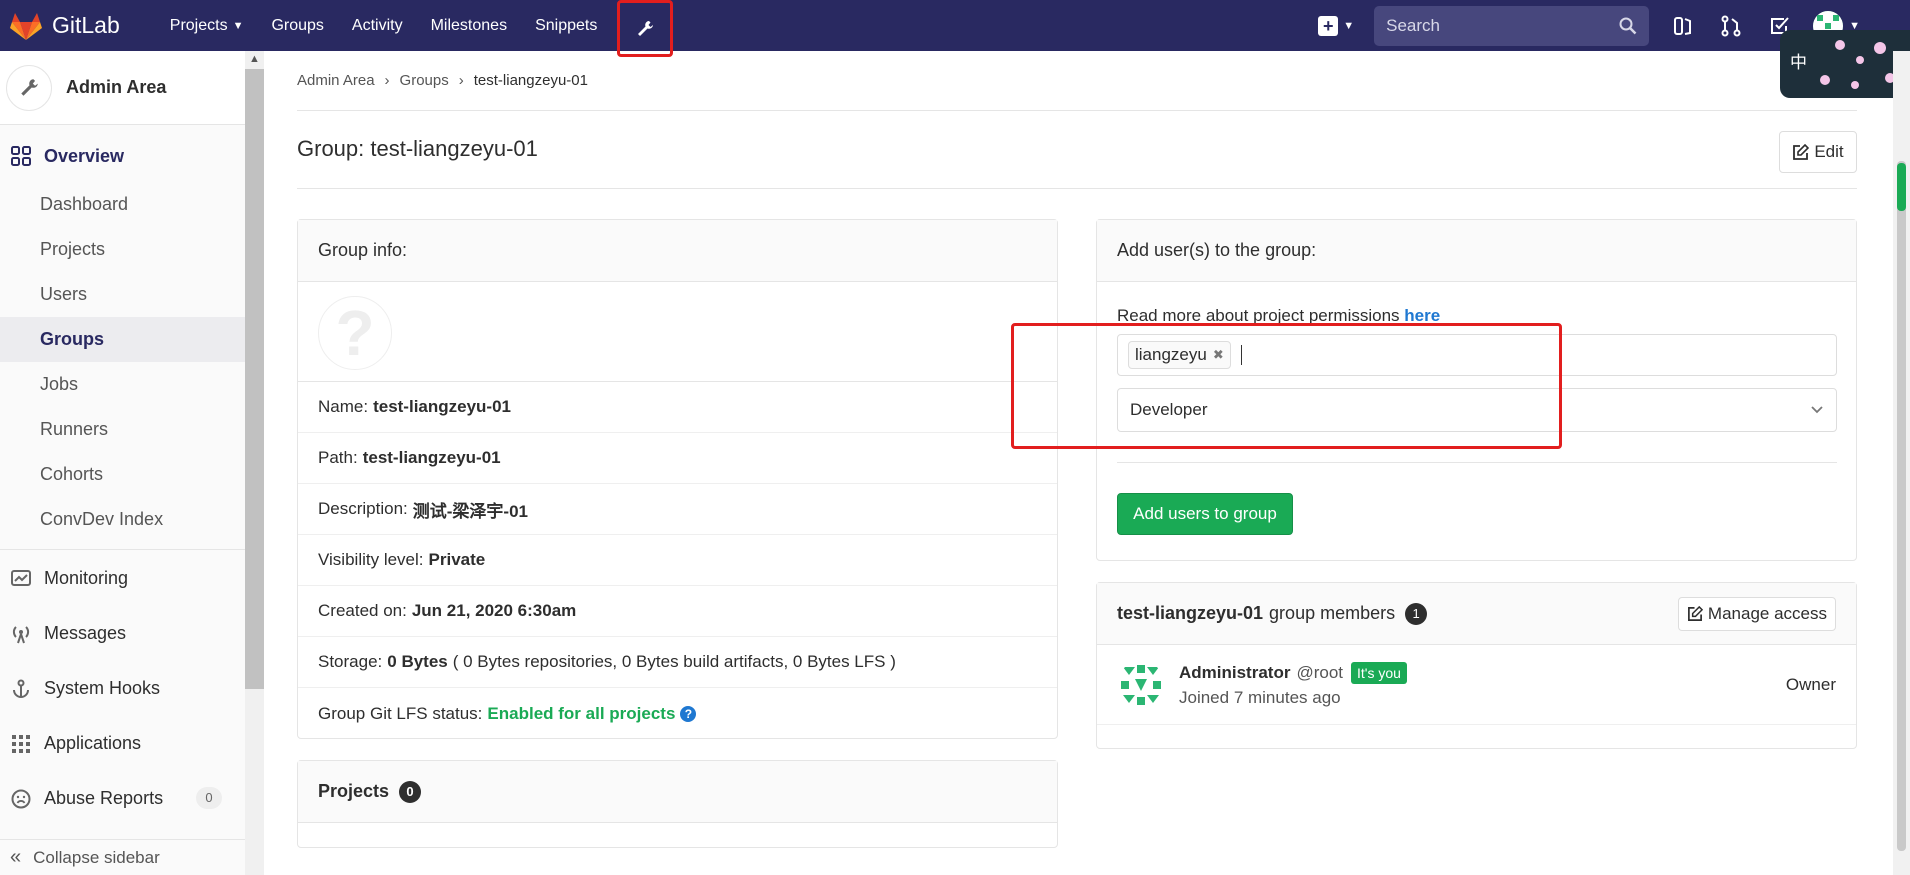  What do you see at coordinates (355, 333) in the screenshot?
I see `group-avatar-placeholder-icon: ?` at bounding box center [355, 333].